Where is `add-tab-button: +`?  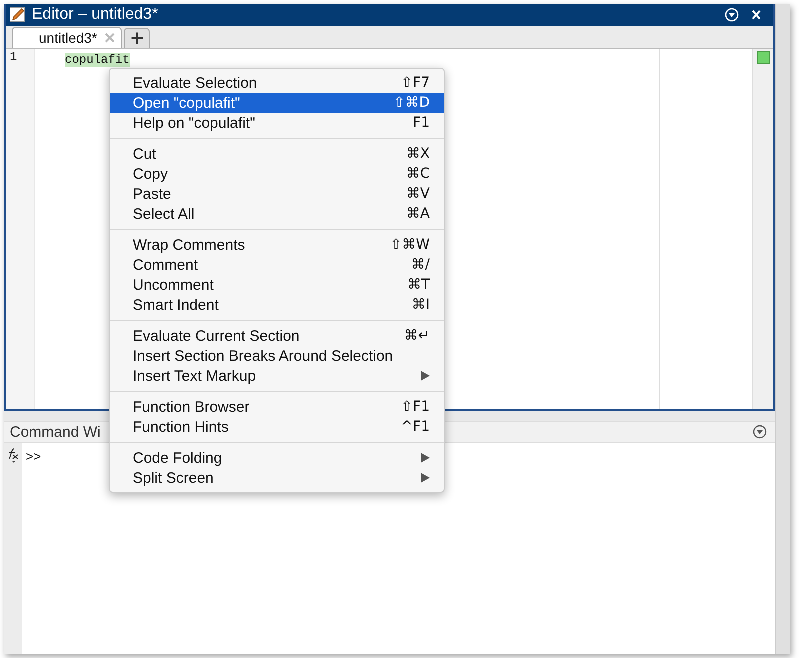
add-tab-button: + is located at coordinates (137, 38).